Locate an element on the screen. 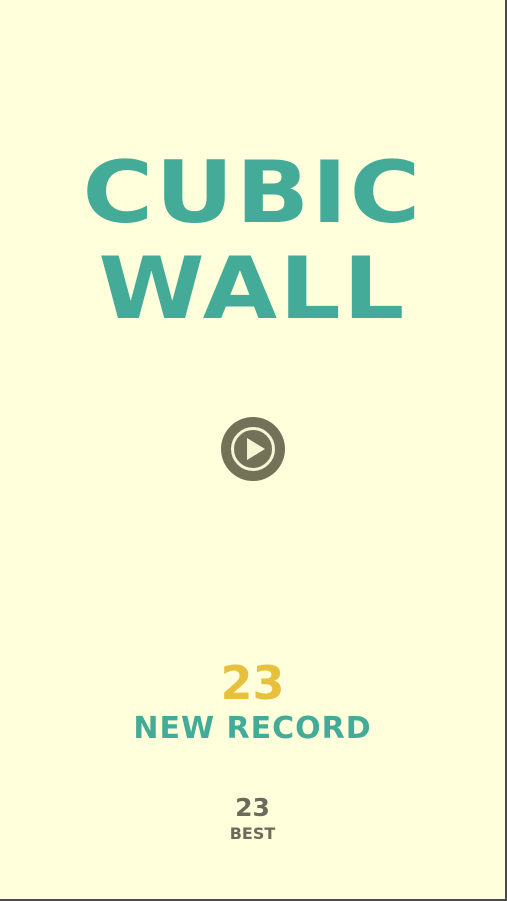  game-title-cubic: CUBIC is located at coordinates (252, 193).